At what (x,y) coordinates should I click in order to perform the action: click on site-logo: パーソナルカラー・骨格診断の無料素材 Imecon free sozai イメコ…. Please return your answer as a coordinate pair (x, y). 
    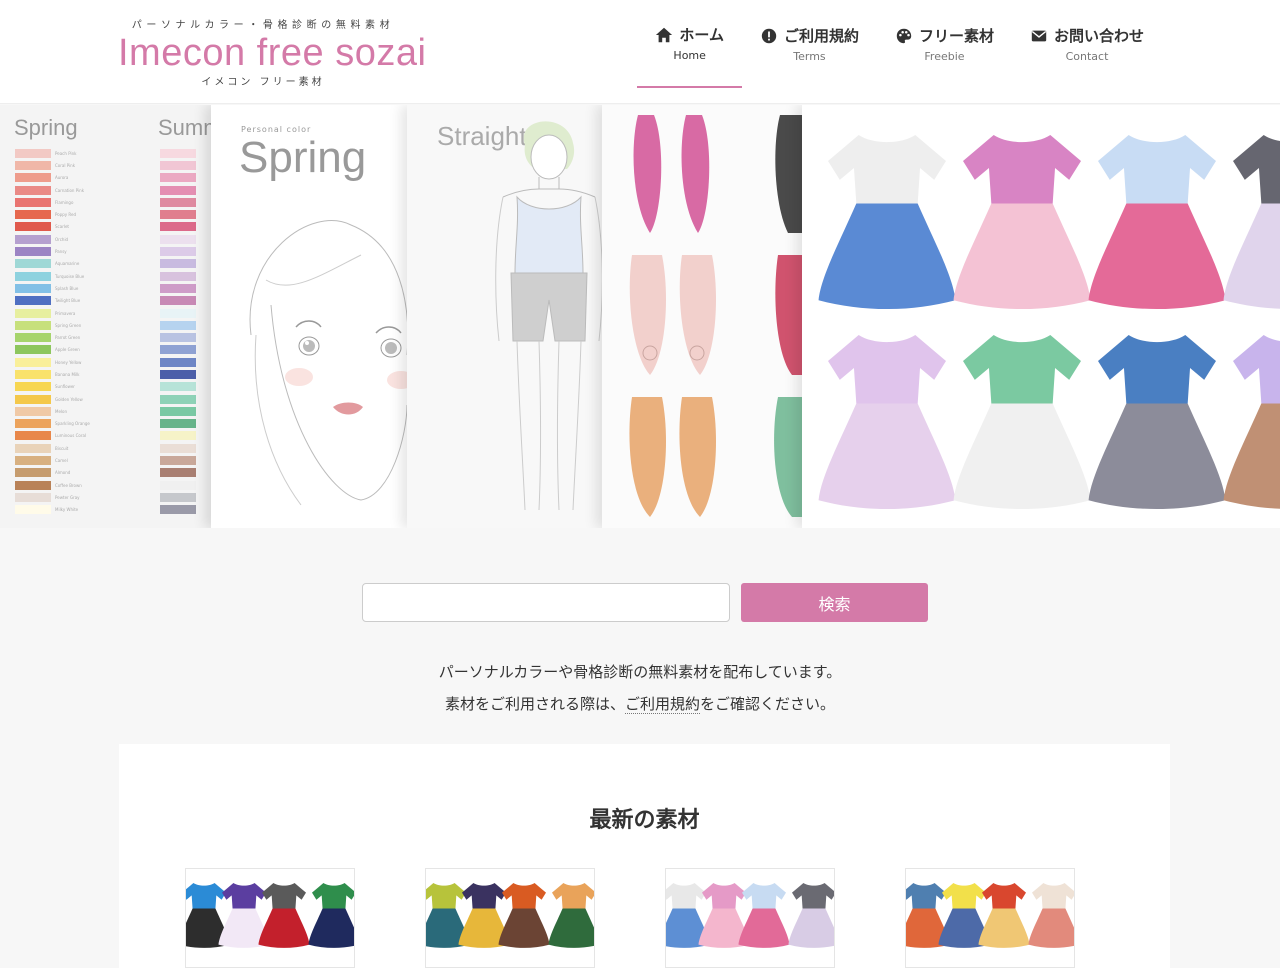
    Looking at the image, I should click on (272, 52).